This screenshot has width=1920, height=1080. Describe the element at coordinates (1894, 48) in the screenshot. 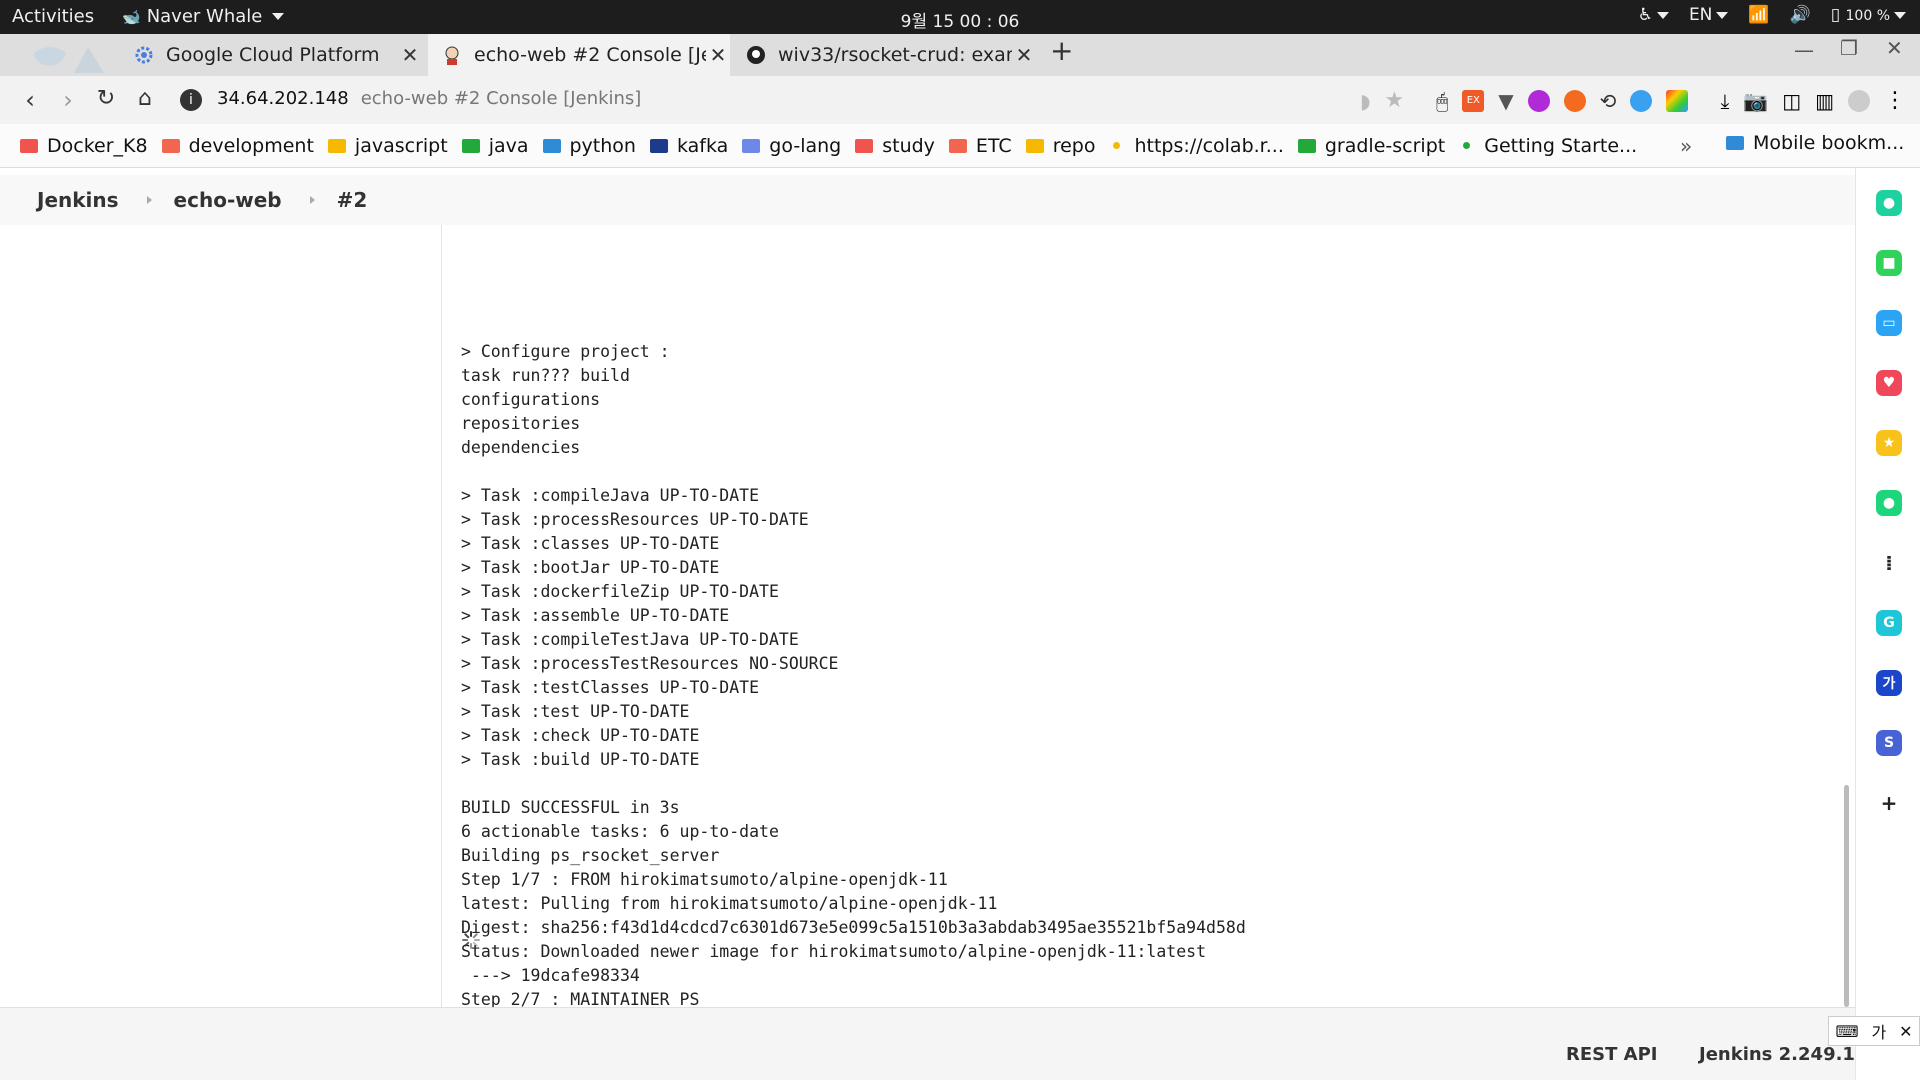

I see `window-close-icon: ✕` at that location.